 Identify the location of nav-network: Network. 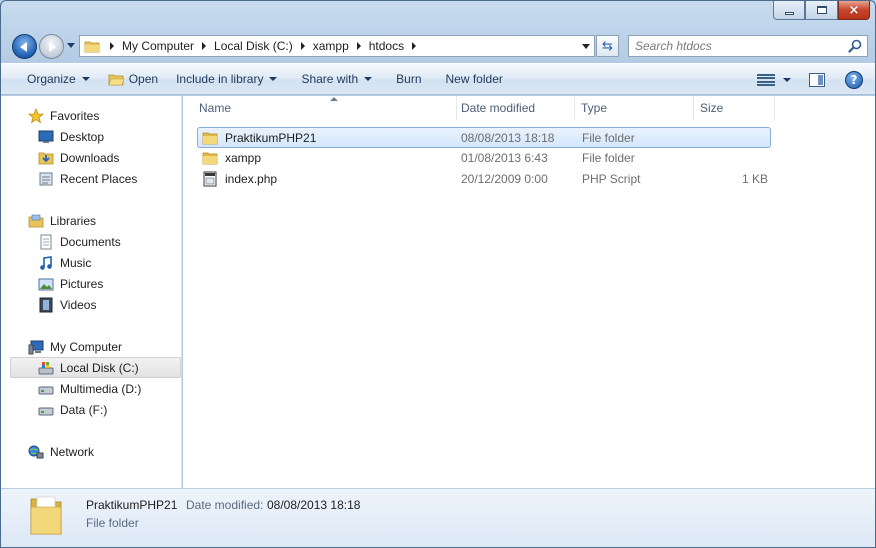
(91, 451).